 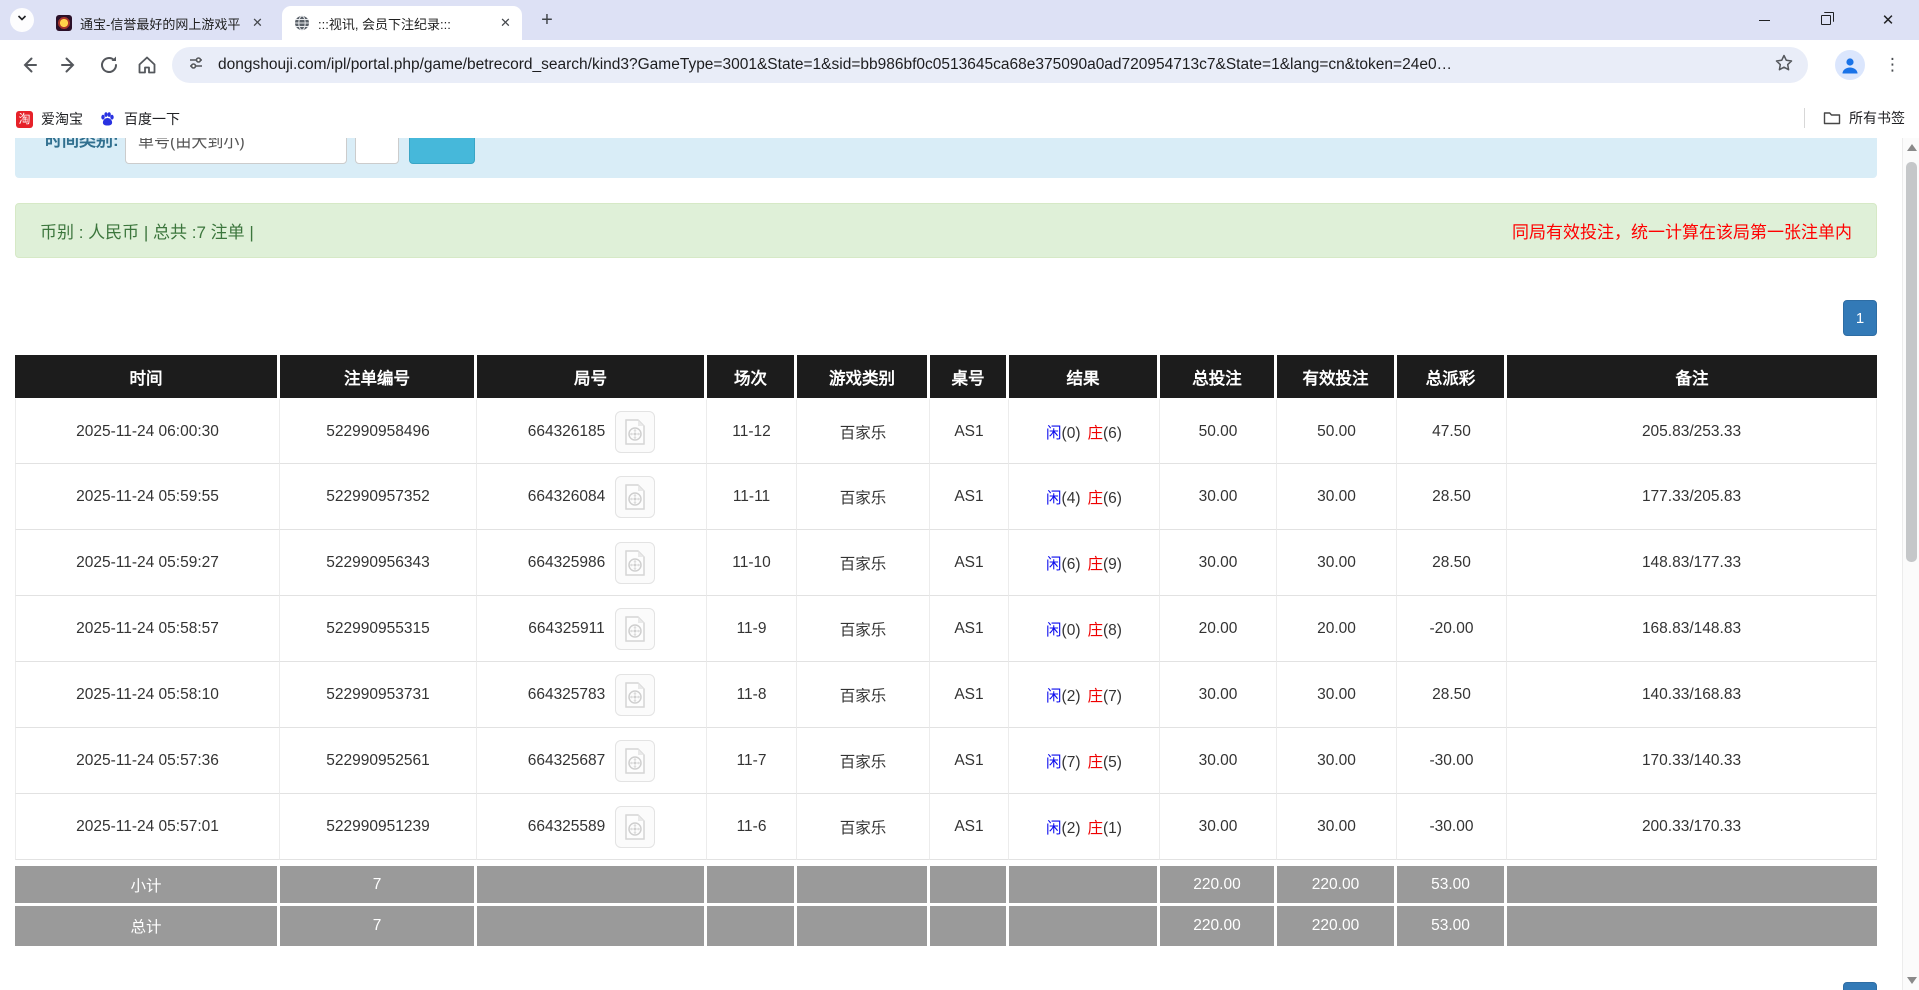 I want to click on bet-time-cell: 2025-11-24 05:57:01, so click(x=147, y=827).